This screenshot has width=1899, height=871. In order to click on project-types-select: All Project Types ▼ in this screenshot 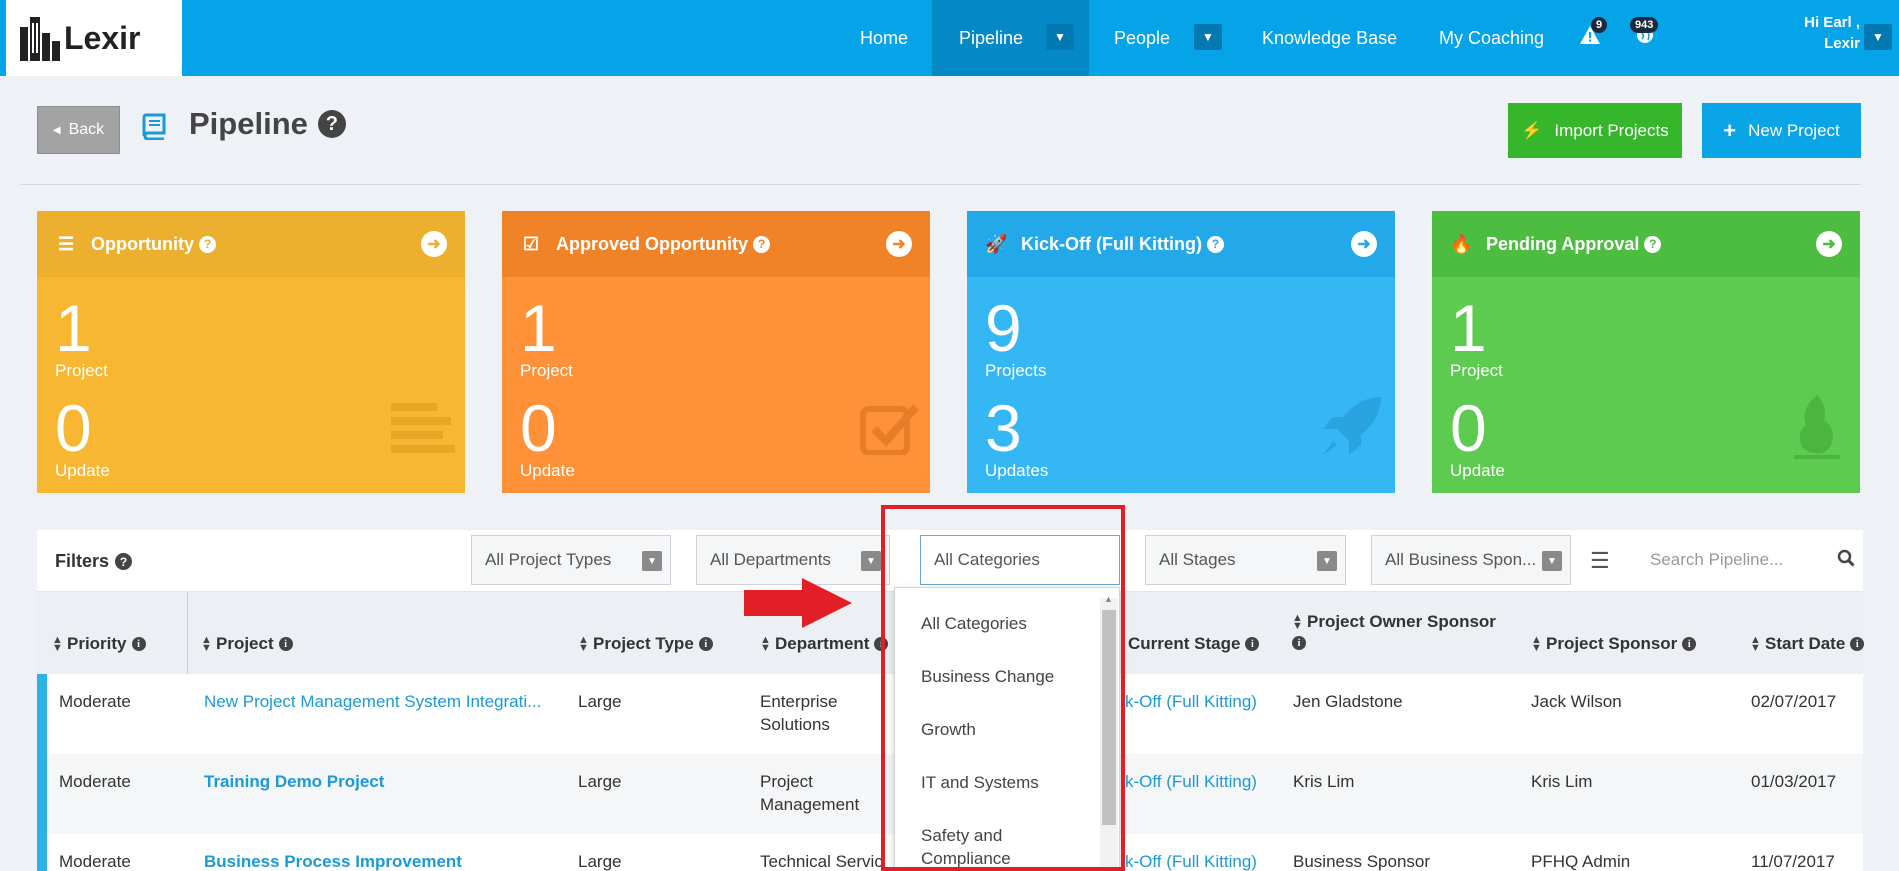, I will do `click(571, 560)`.